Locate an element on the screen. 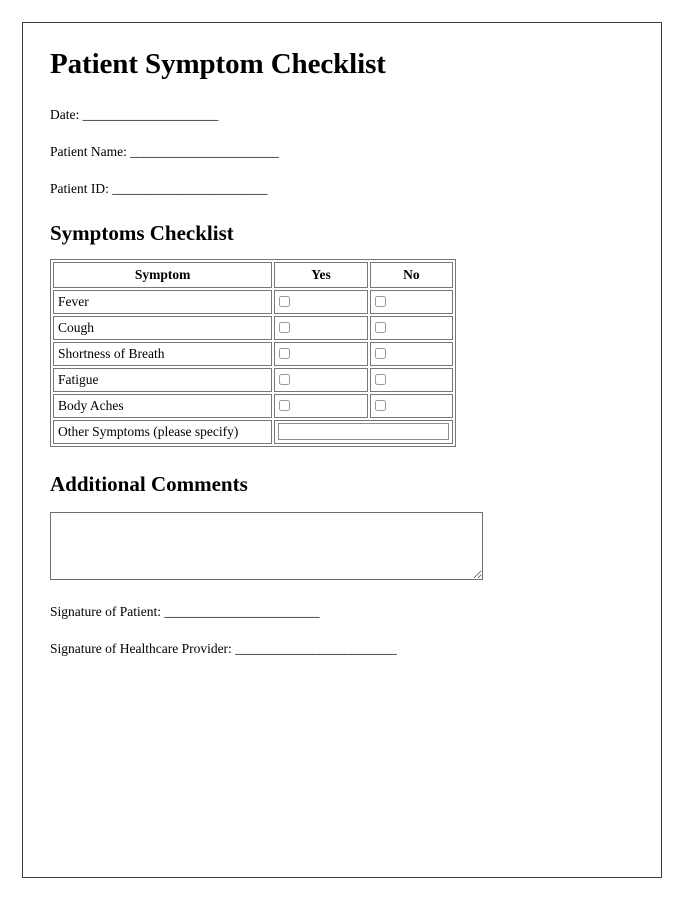  field-date: Date: _____________________ is located at coordinates (341, 115).